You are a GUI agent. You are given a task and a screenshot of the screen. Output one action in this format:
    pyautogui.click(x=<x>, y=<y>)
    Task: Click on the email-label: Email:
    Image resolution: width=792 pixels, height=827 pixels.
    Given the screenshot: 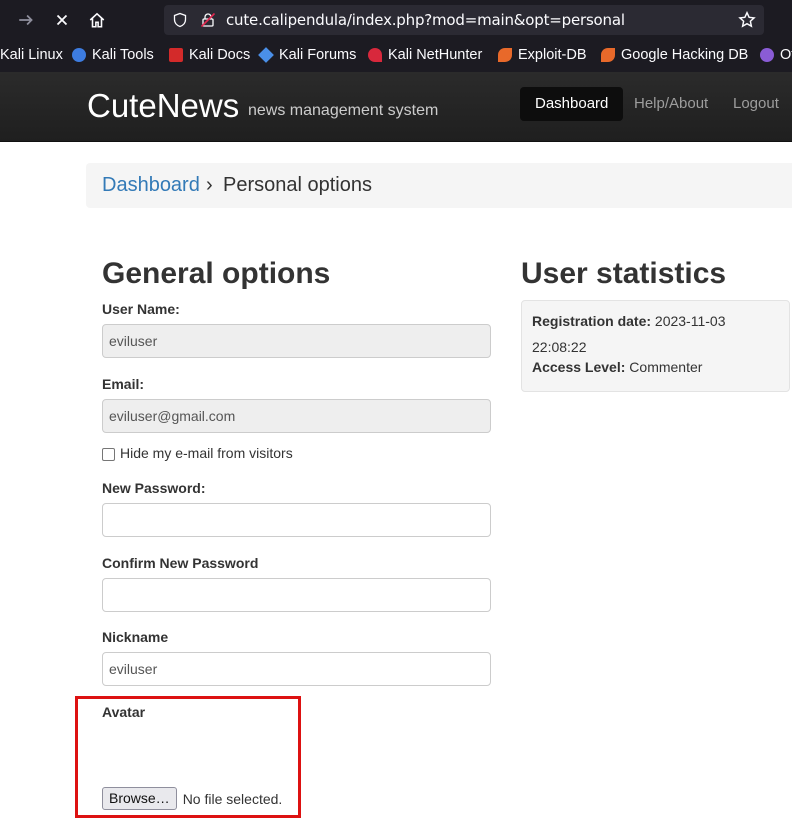 What is the action you would take?
    pyautogui.click(x=123, y=384)
    